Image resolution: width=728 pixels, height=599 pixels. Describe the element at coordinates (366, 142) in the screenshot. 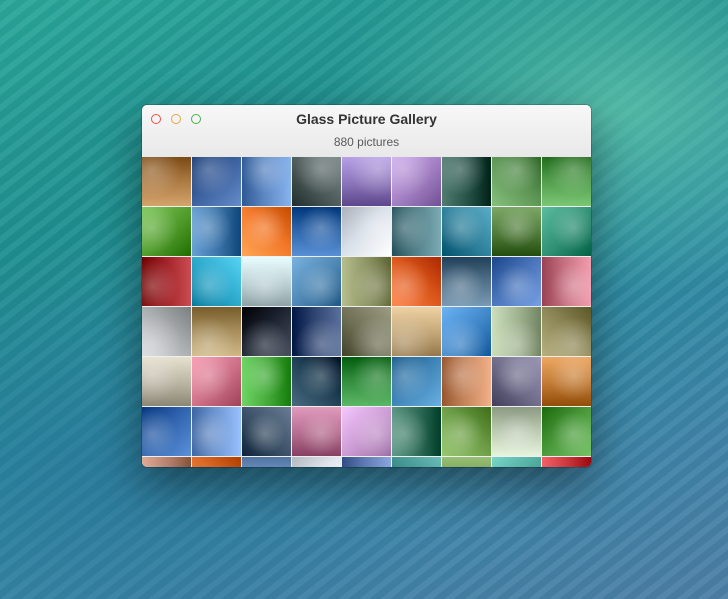

I see `picture-count: 880 pictures` at that location.